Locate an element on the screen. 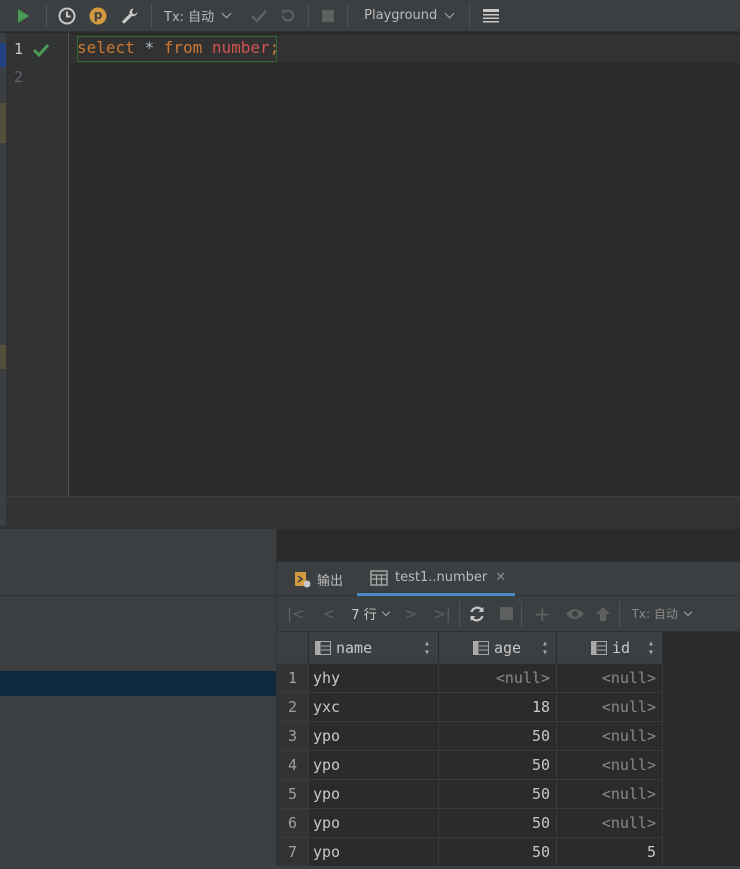  table-lines-icon is located at coordinates (491, 15).